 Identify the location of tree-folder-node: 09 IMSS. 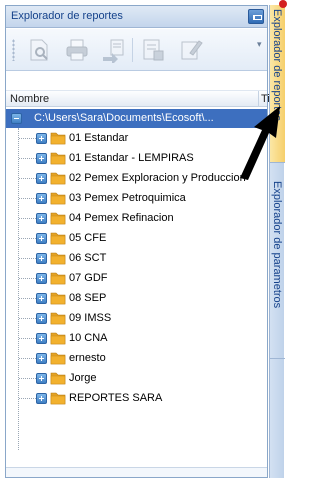
(136, 318).